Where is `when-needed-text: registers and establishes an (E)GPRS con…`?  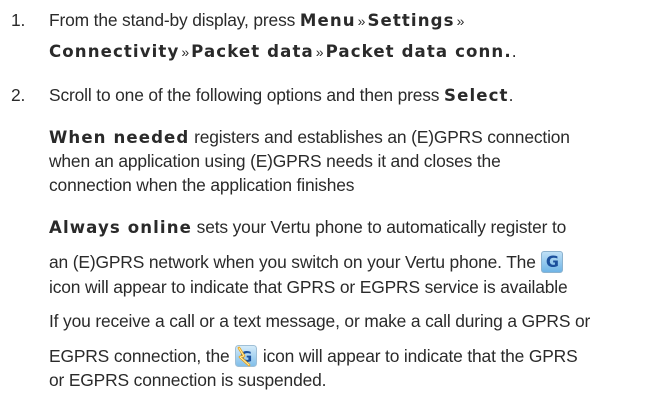 when-needed-text: registers and establishes an (E)GPRS con… is located at coordinates (379, 137).